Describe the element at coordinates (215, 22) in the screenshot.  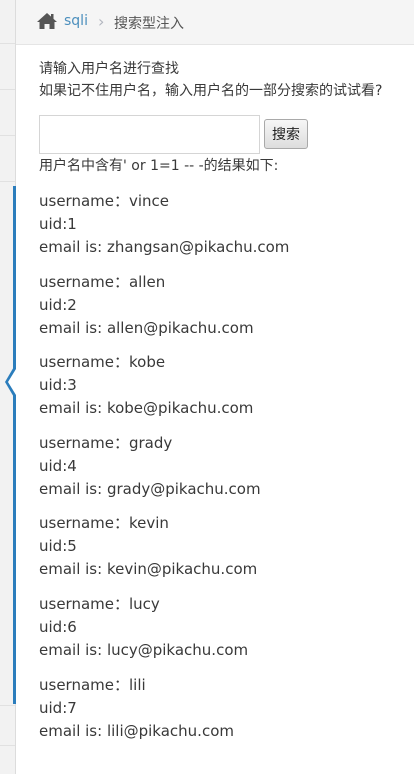
I see `breadcrumb: sqli › 搜索型注入` at that location.